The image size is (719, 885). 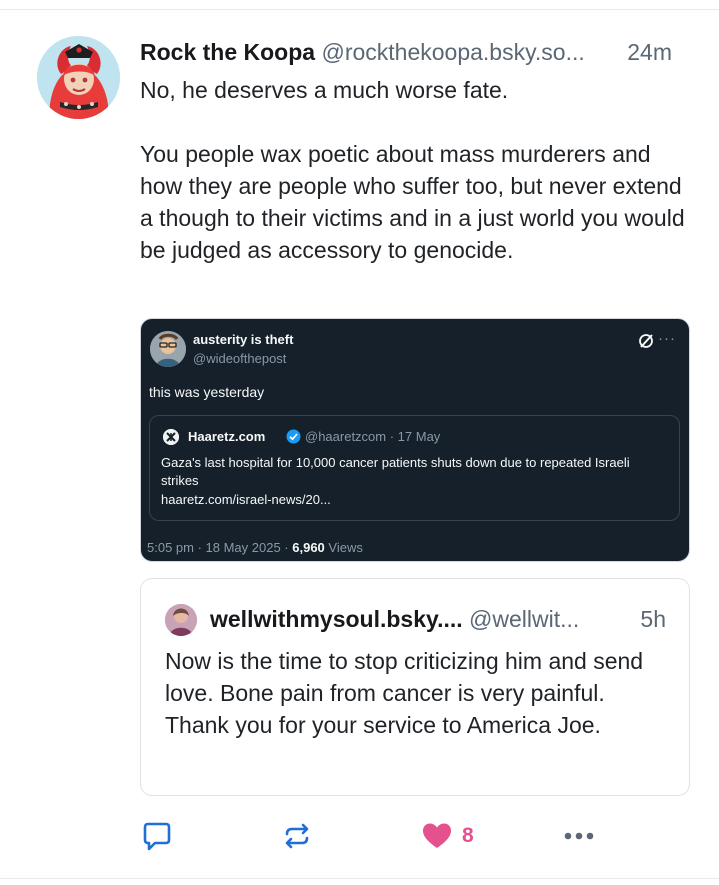 I want to click on grok-icon, so click(x=646, y=341).